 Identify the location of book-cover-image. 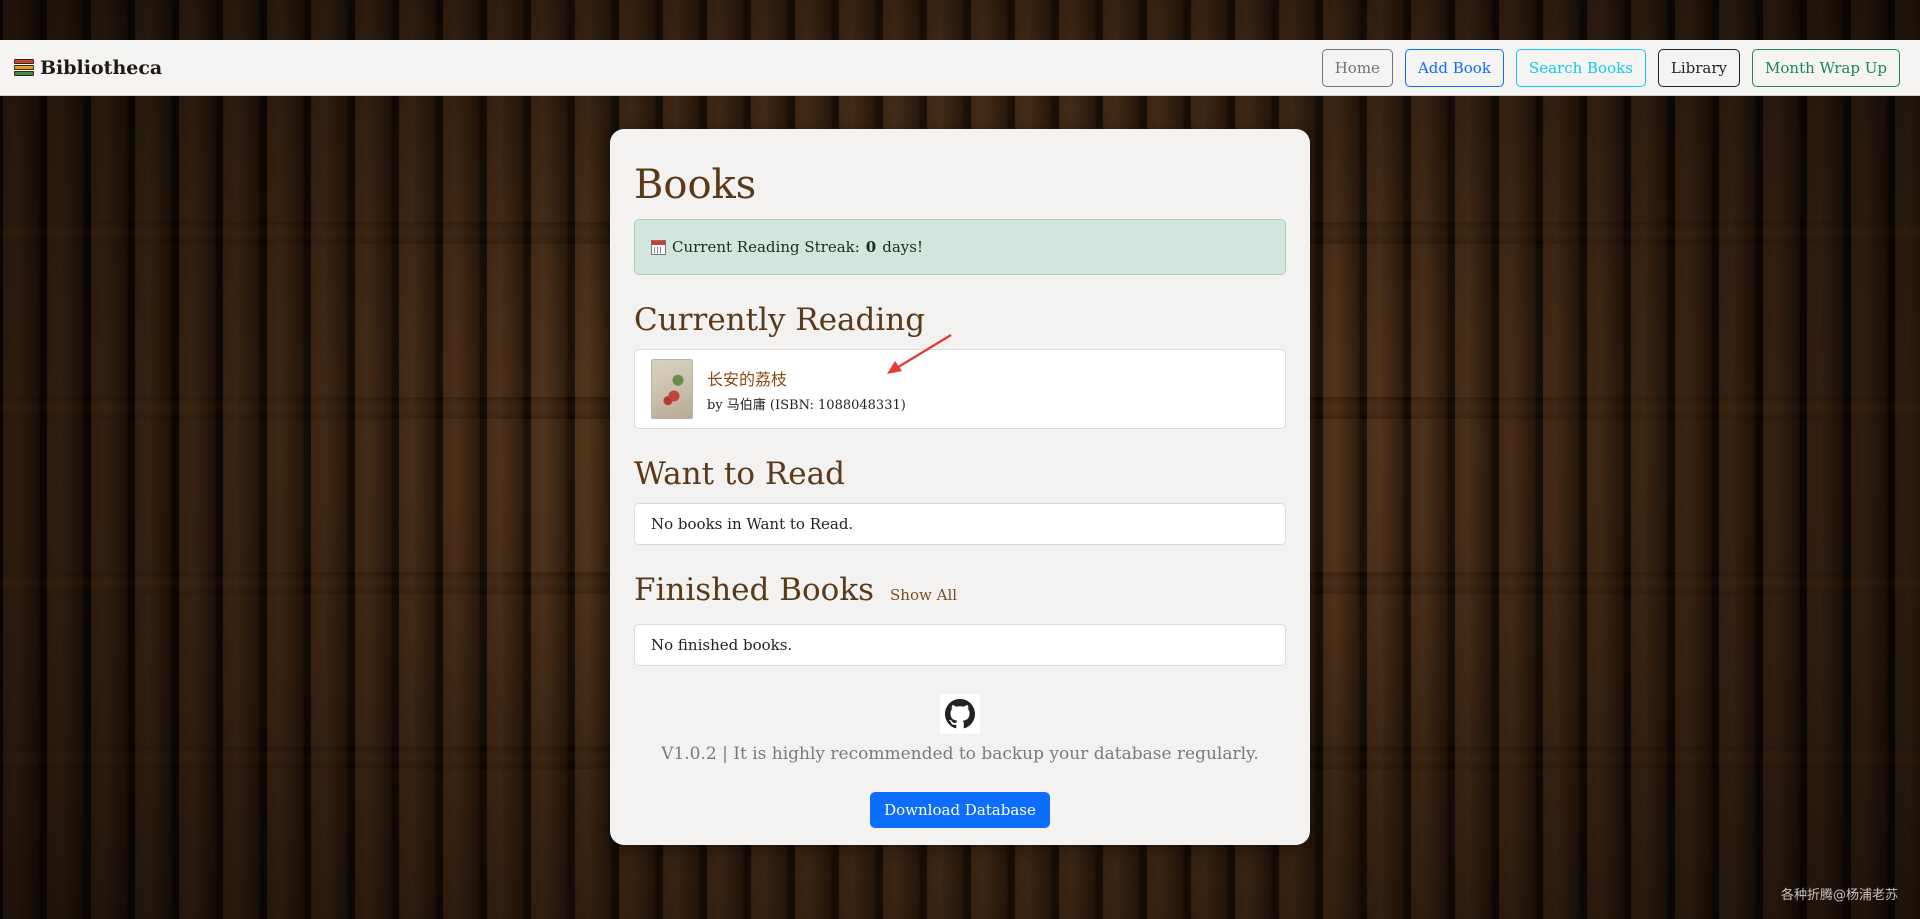
(672, 389).